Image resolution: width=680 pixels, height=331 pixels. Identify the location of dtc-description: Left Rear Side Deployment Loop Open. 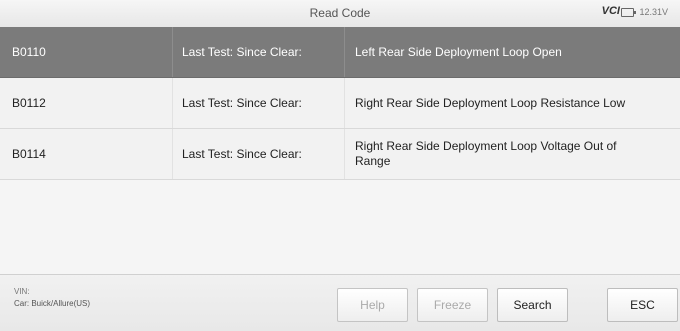
(512, 52).